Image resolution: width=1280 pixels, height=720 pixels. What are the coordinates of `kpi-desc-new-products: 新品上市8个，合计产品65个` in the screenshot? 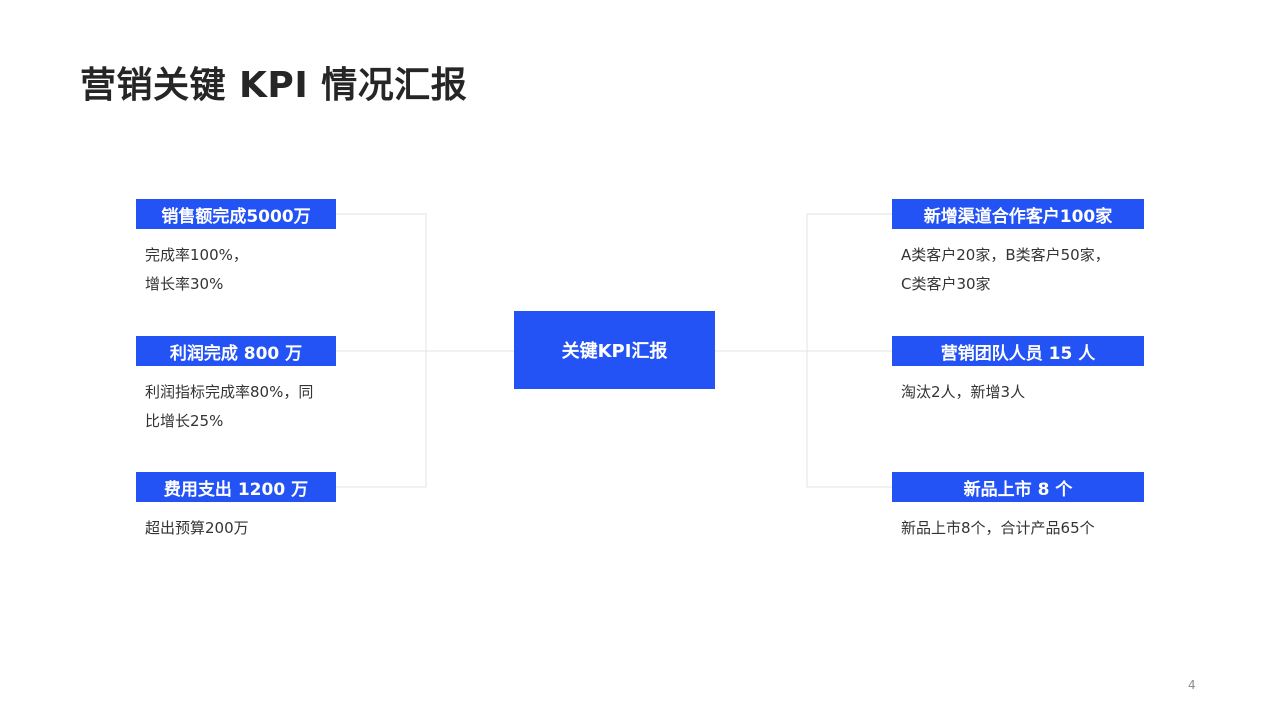 It's located at (1021, 528).